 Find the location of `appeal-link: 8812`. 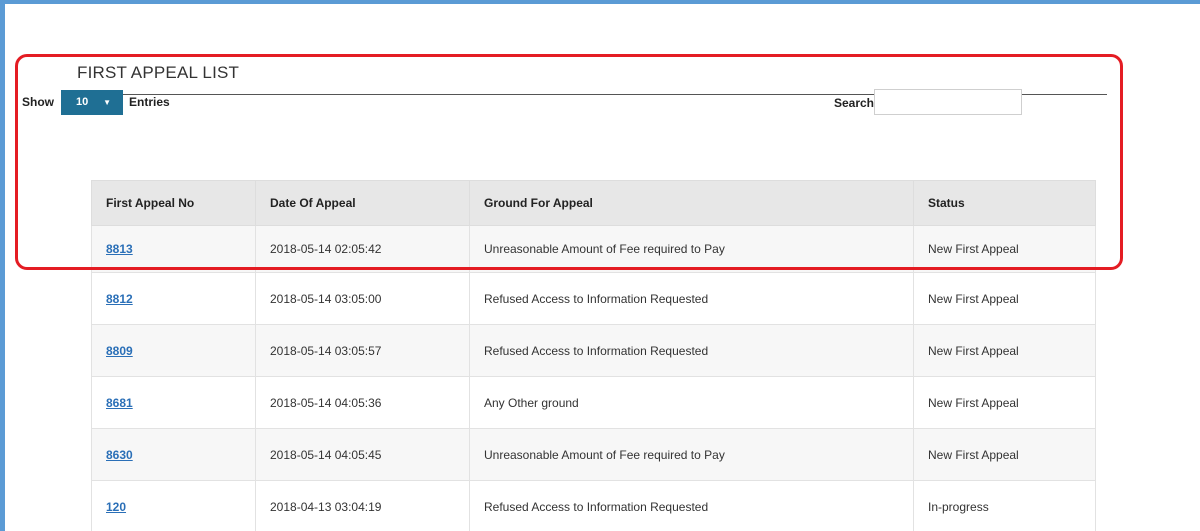

appeal-link: 8812 is located at coordinates (119, 299).